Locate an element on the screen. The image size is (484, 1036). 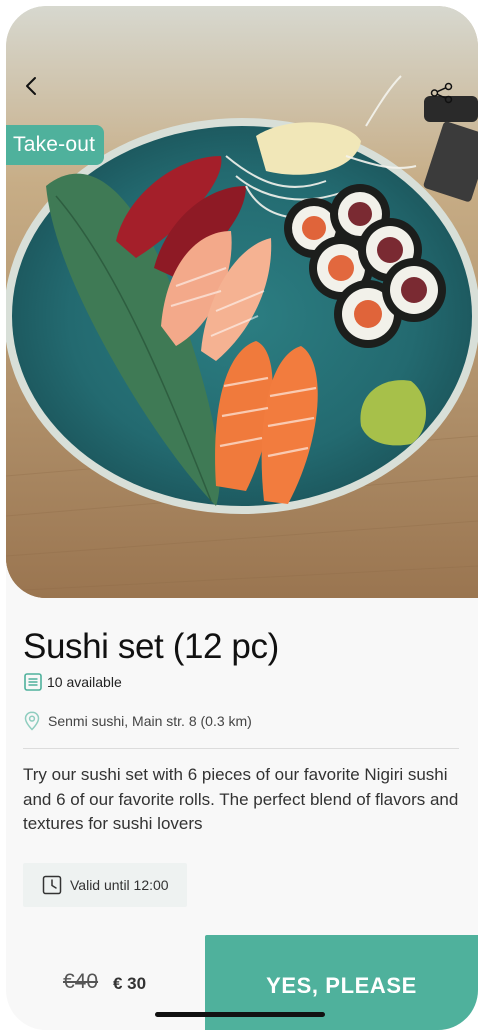
divider is located at coordinates (241, 748).